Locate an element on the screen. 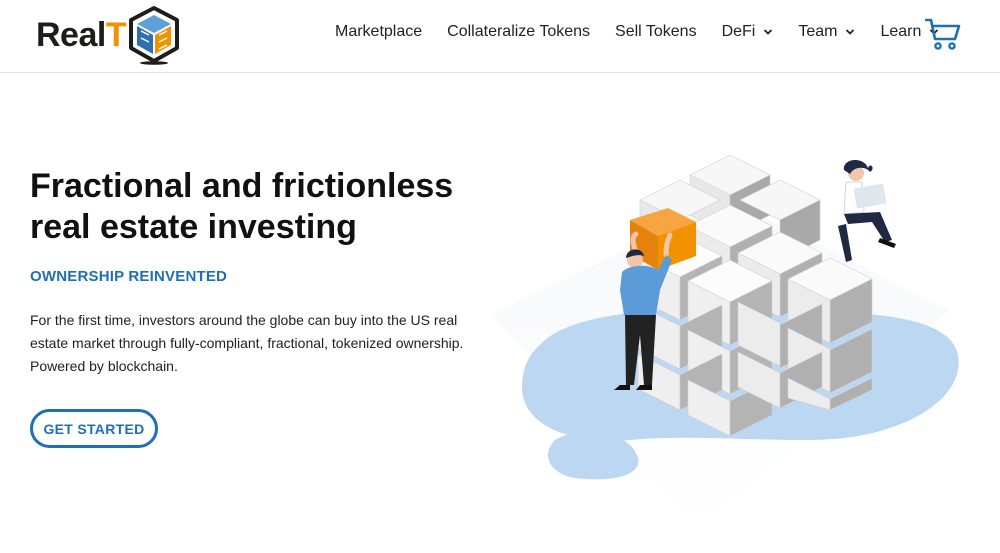  shopping-cart-icon is located at coordinates (943, 34).